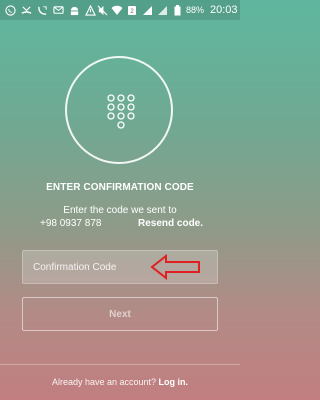 This screenshot has width=320, height=400. I want to click on clock: 20:03, so click(224, 10).